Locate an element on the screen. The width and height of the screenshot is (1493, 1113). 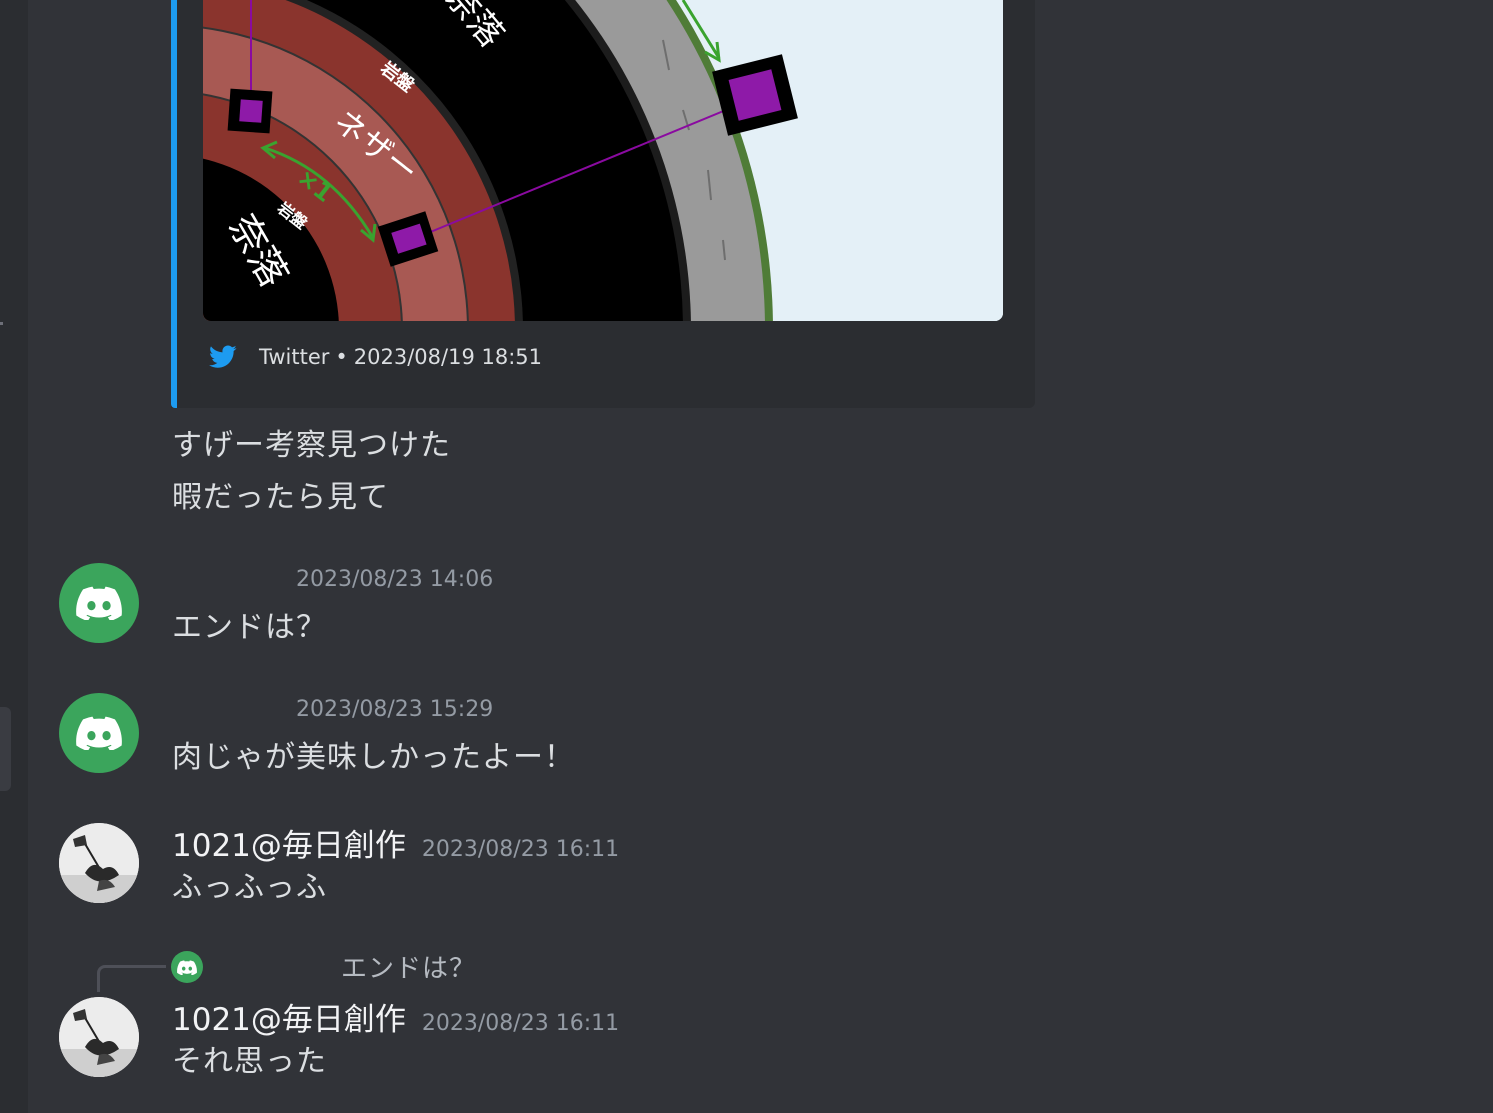
message-content: ふっふっふ is located at coordinates (249, 887).